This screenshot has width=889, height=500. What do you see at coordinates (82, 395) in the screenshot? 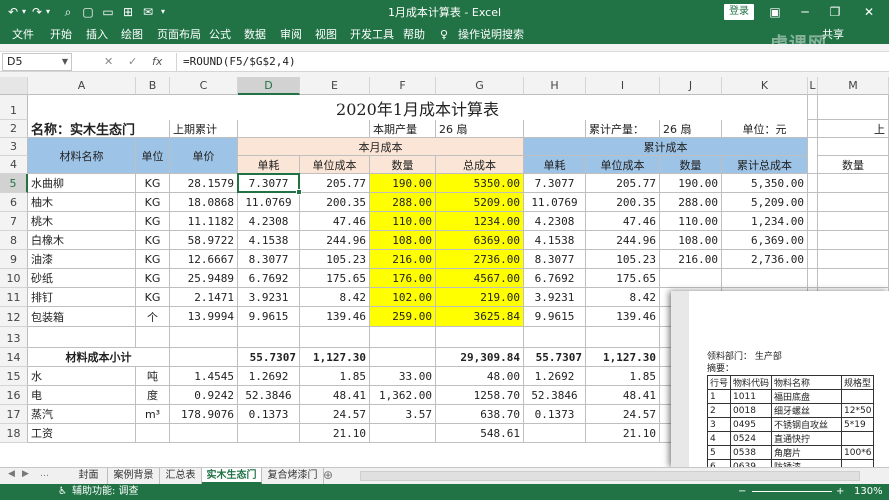
I see `expense-name-cell: 电` at bounding box center [82, 395].